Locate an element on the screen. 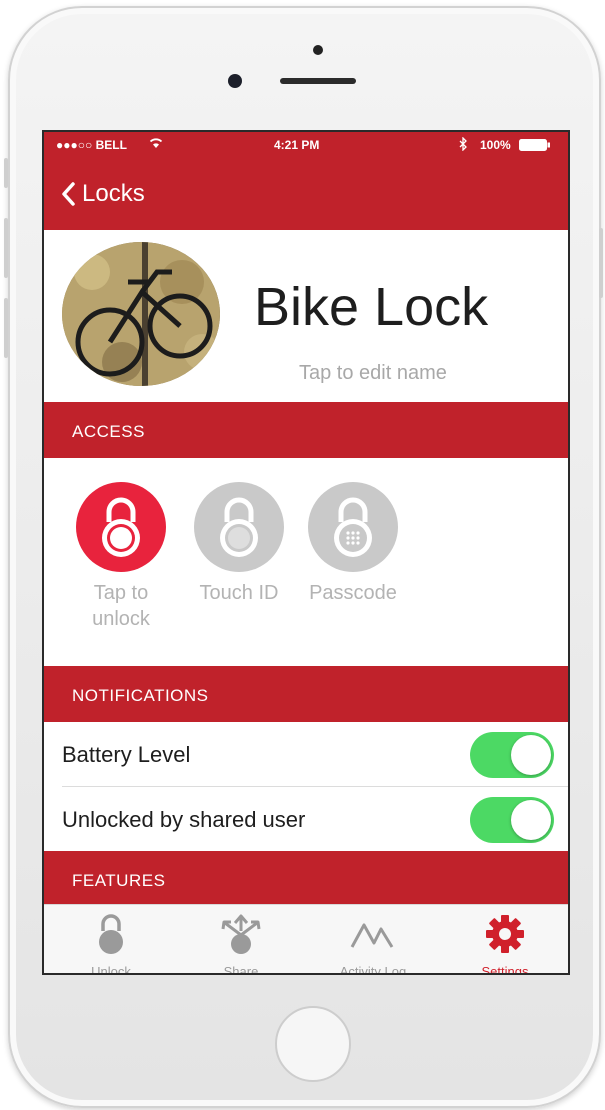  access-option-label: Passcode is located at coordinates (353, 593).